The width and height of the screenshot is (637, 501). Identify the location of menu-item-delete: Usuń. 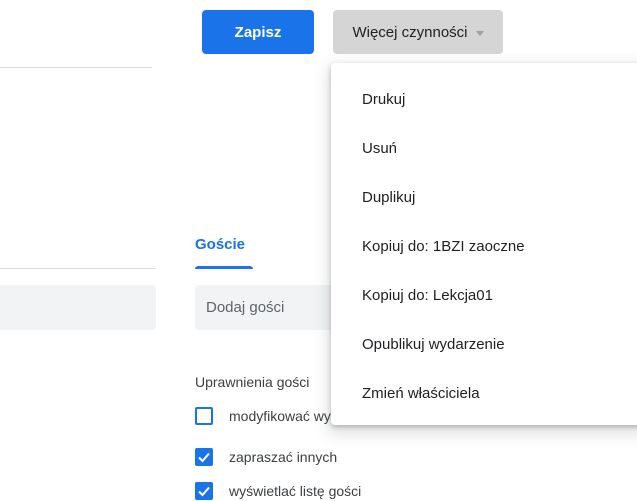
(484, 148).